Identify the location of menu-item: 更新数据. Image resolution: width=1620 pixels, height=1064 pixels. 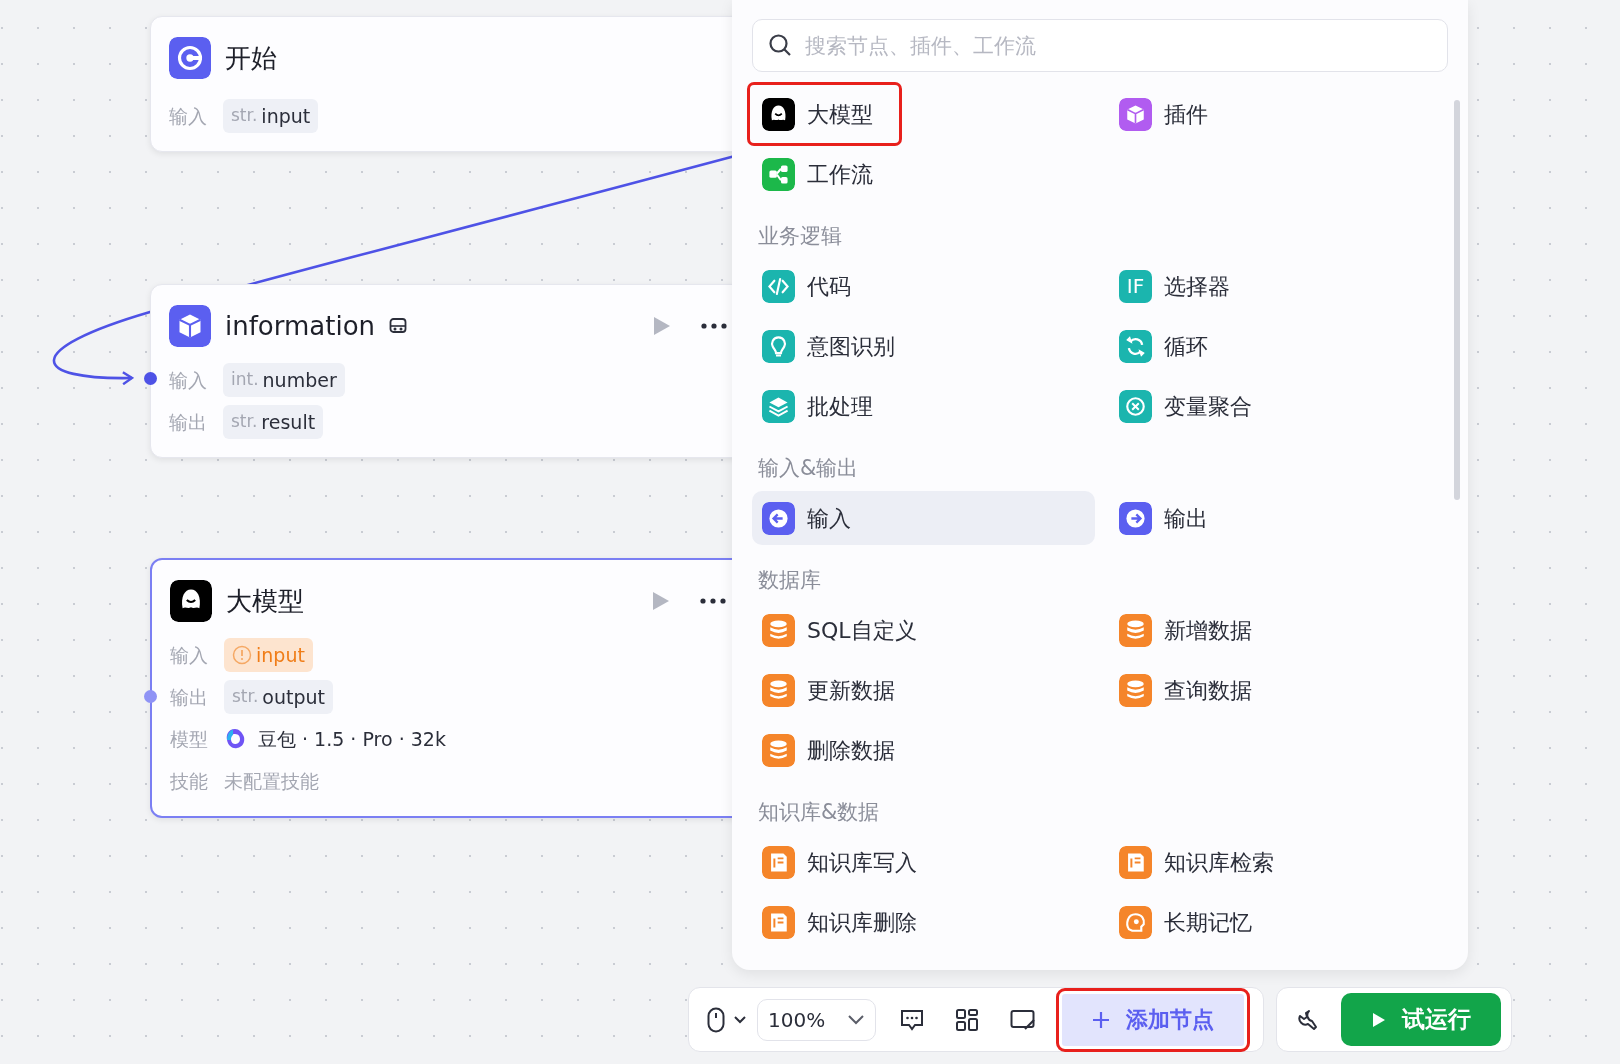
(828, 690).